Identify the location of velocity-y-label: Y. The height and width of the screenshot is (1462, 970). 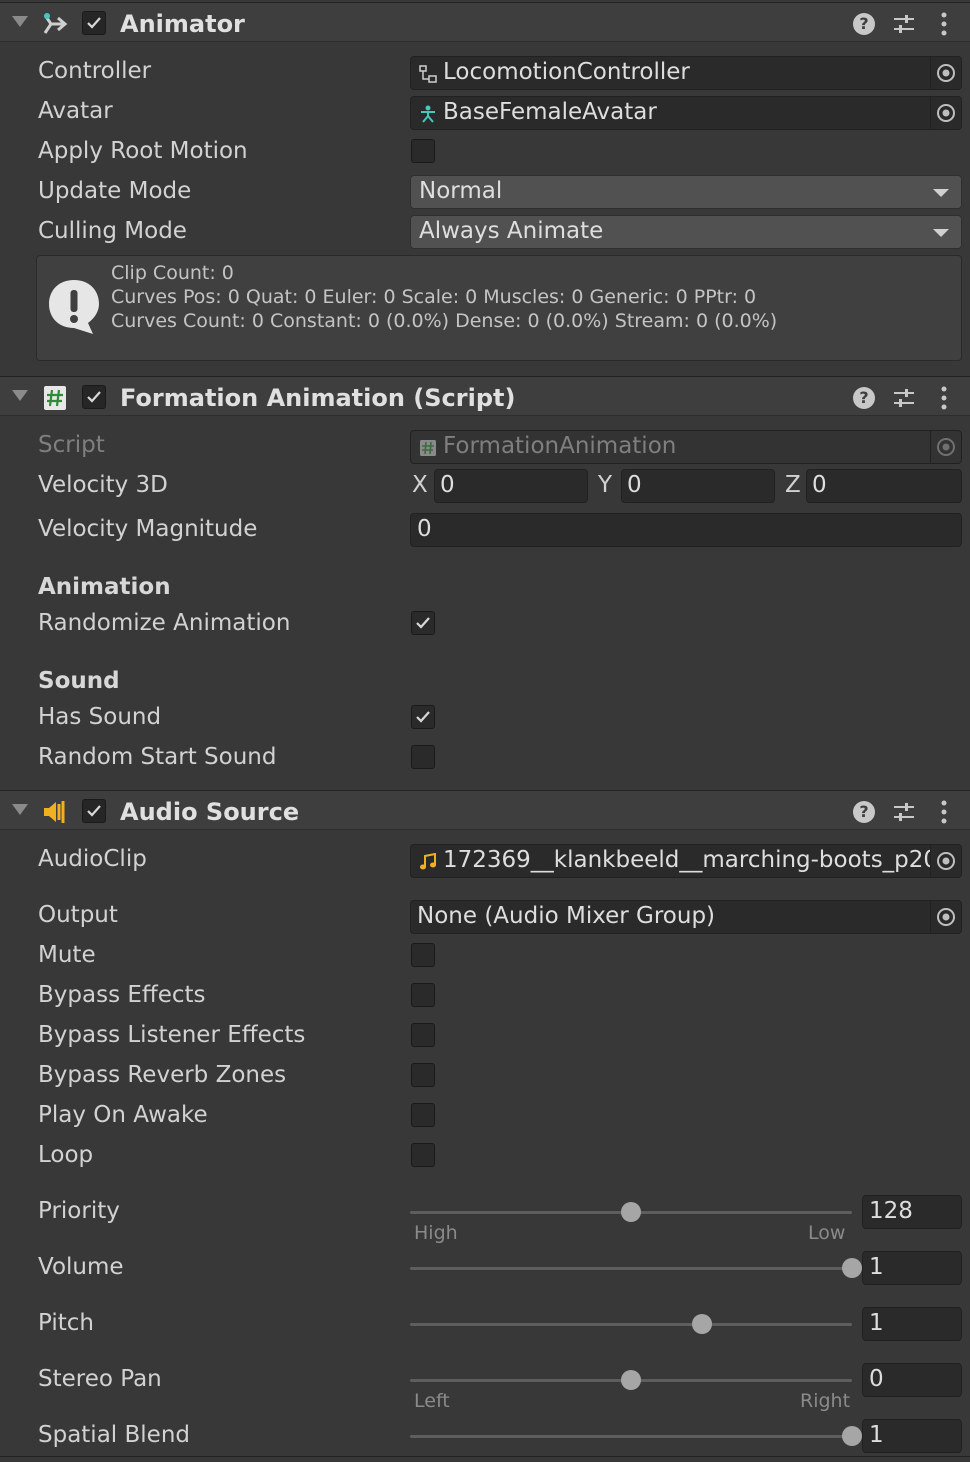
(605, 485).